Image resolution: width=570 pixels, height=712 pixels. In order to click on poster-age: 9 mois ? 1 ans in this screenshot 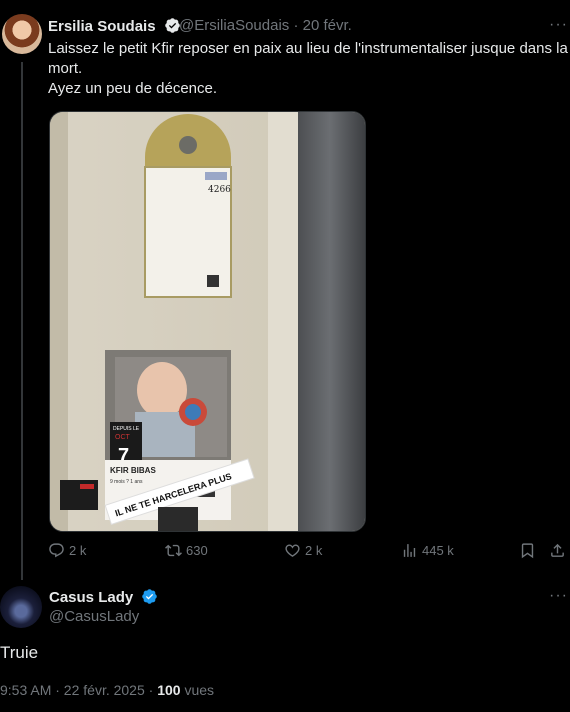, I will do `click(126, 482)`.